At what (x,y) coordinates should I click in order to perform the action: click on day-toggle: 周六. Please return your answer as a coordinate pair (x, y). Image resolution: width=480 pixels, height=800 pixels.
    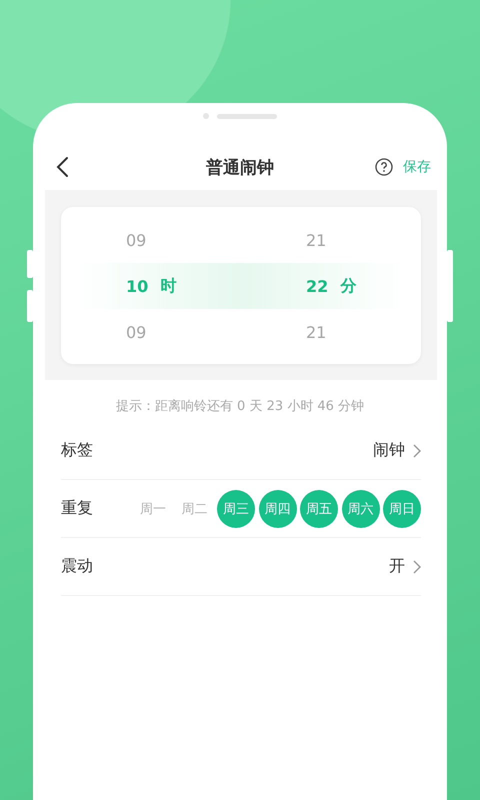
    Looking at the image, I should click on (361, 509).